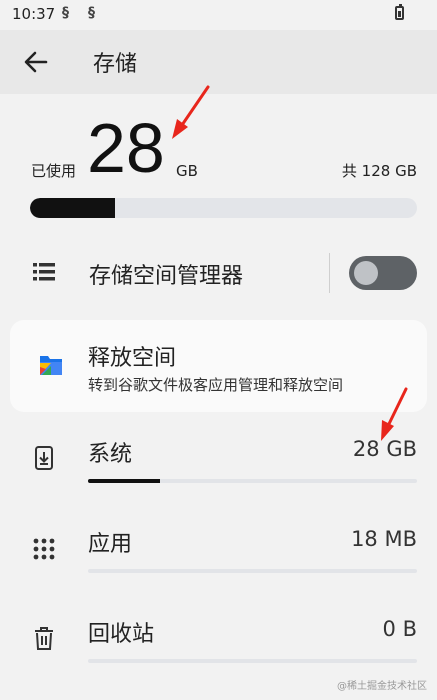  I want to click on category-size: 18 MB, so click(384, 539).